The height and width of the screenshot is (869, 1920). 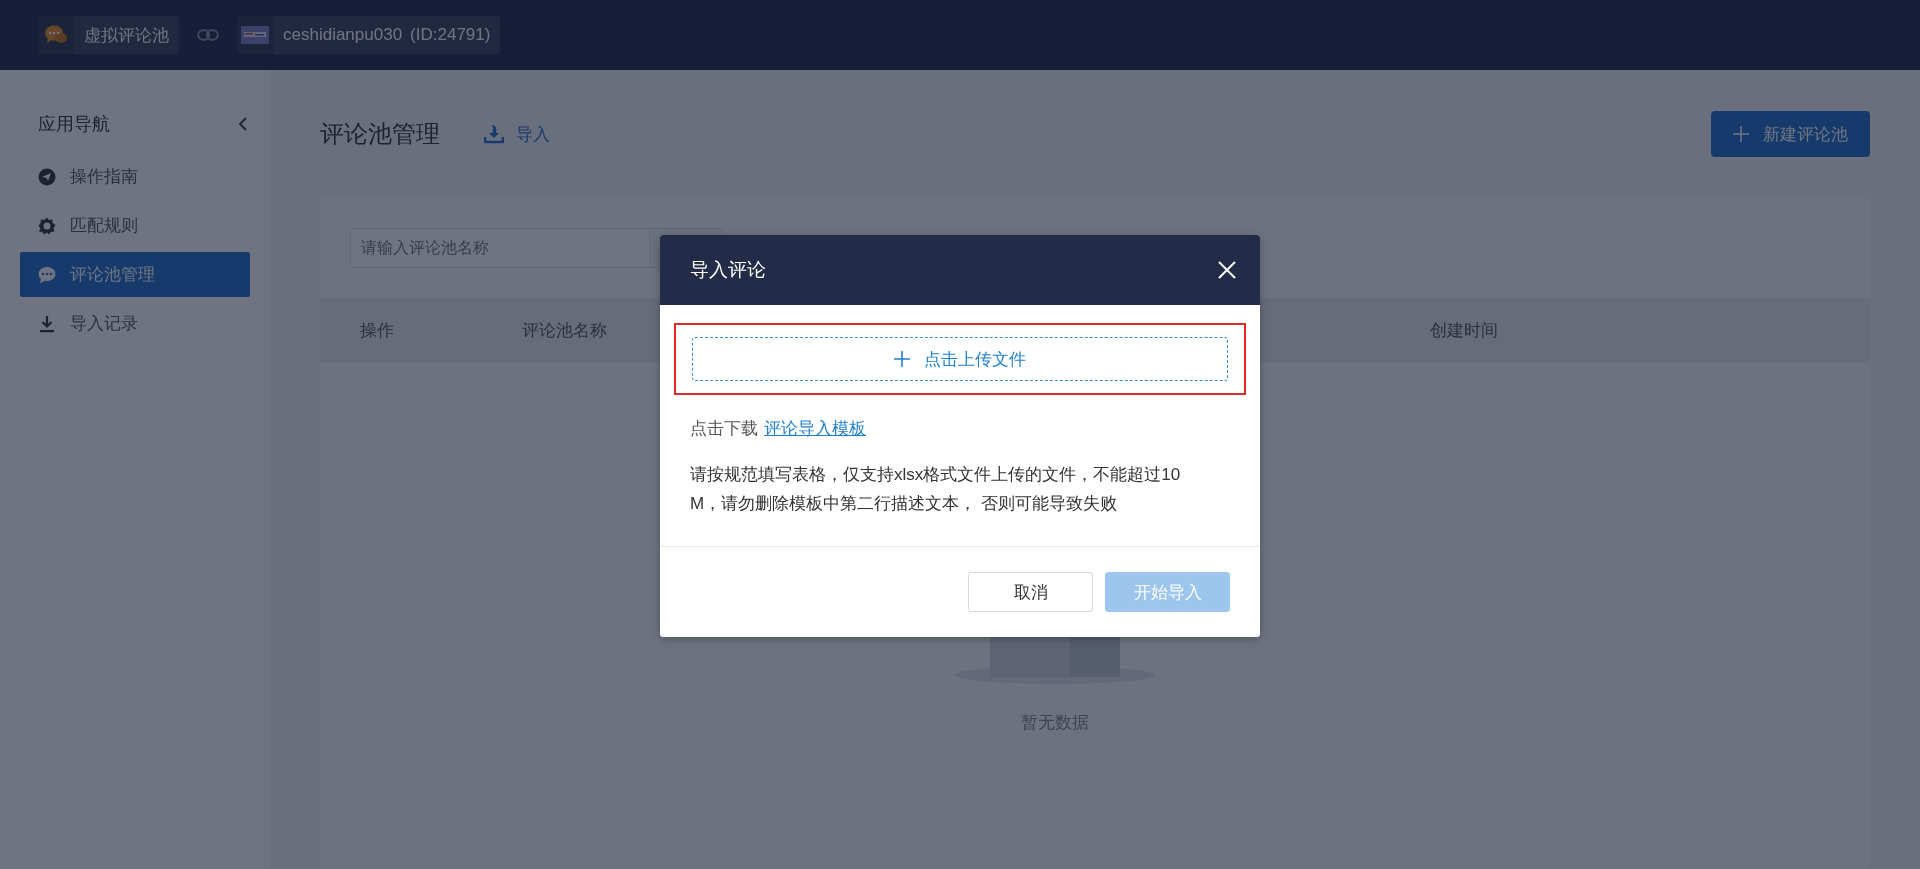 I want to click on store-name: ceshidianpu030, so click(x=343, y=35).